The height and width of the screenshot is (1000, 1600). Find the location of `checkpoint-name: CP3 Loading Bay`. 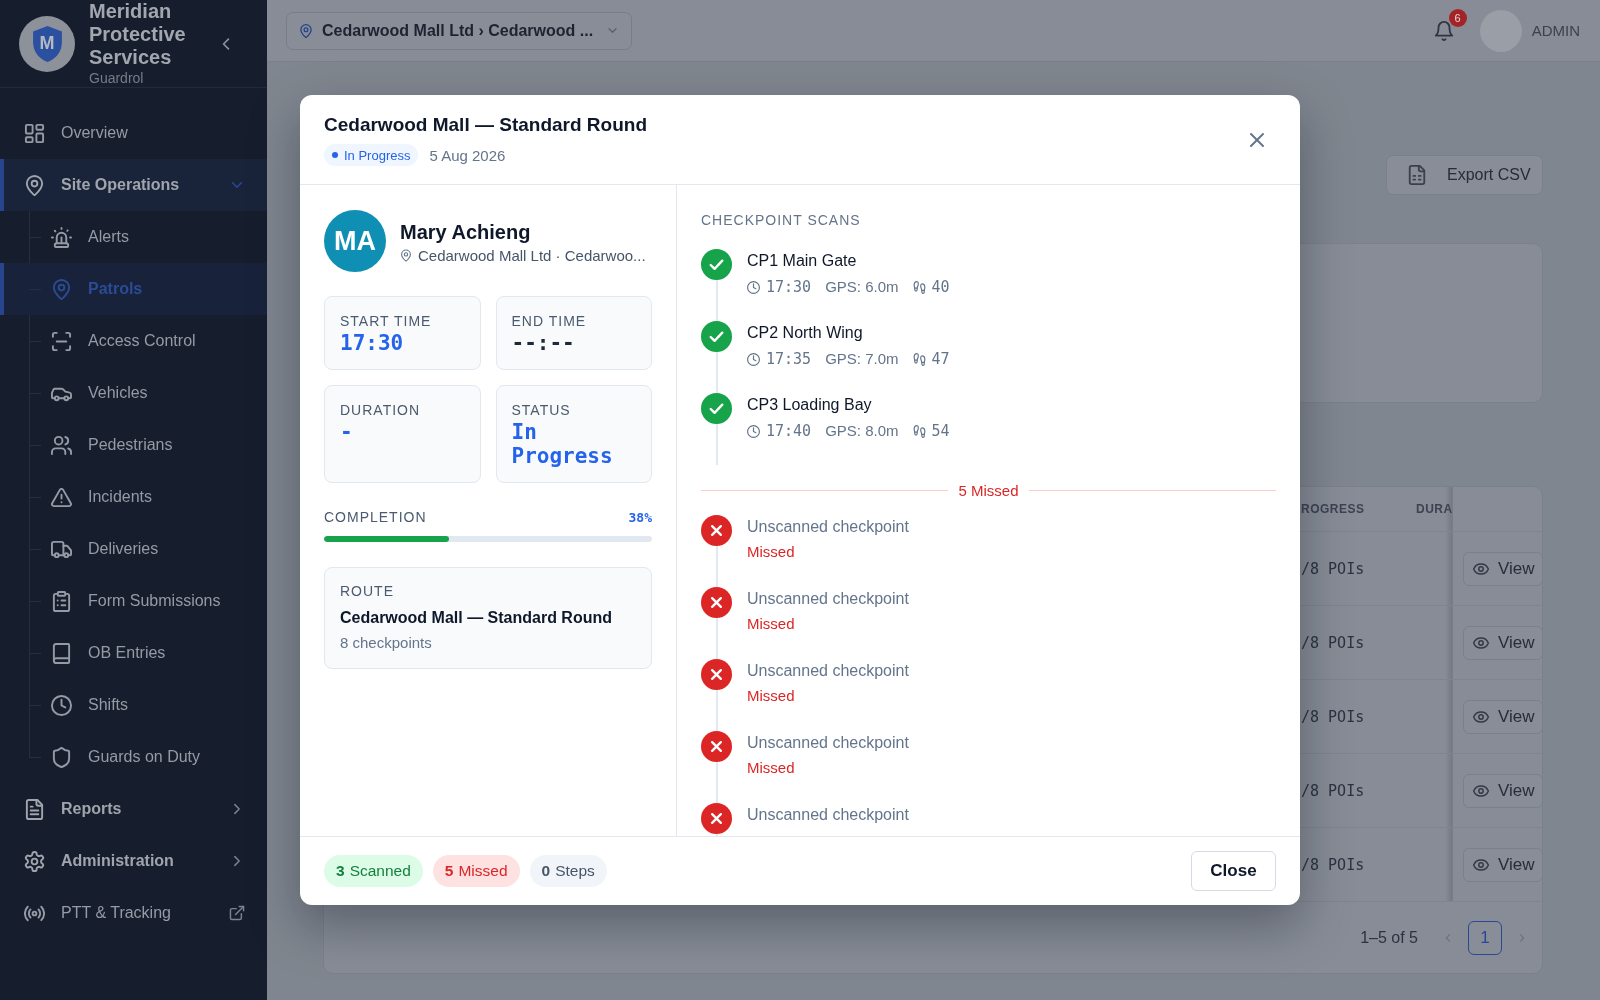

checkpoint-name: CP3 Loading Bay is located at coordinates (810, 405).